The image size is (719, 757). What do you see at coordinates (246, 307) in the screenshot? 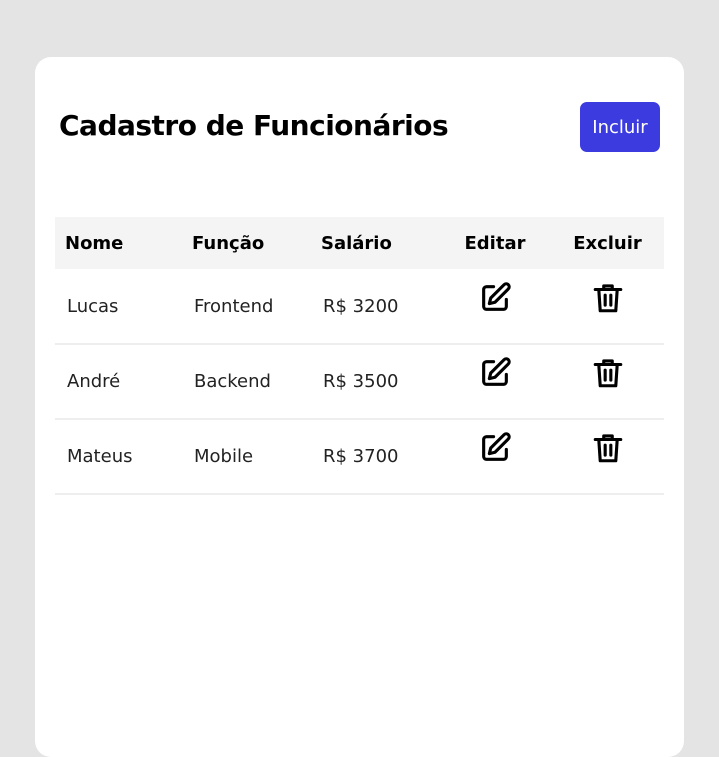
I see `cell-role: Frontend` at bounding box center [246, 307].